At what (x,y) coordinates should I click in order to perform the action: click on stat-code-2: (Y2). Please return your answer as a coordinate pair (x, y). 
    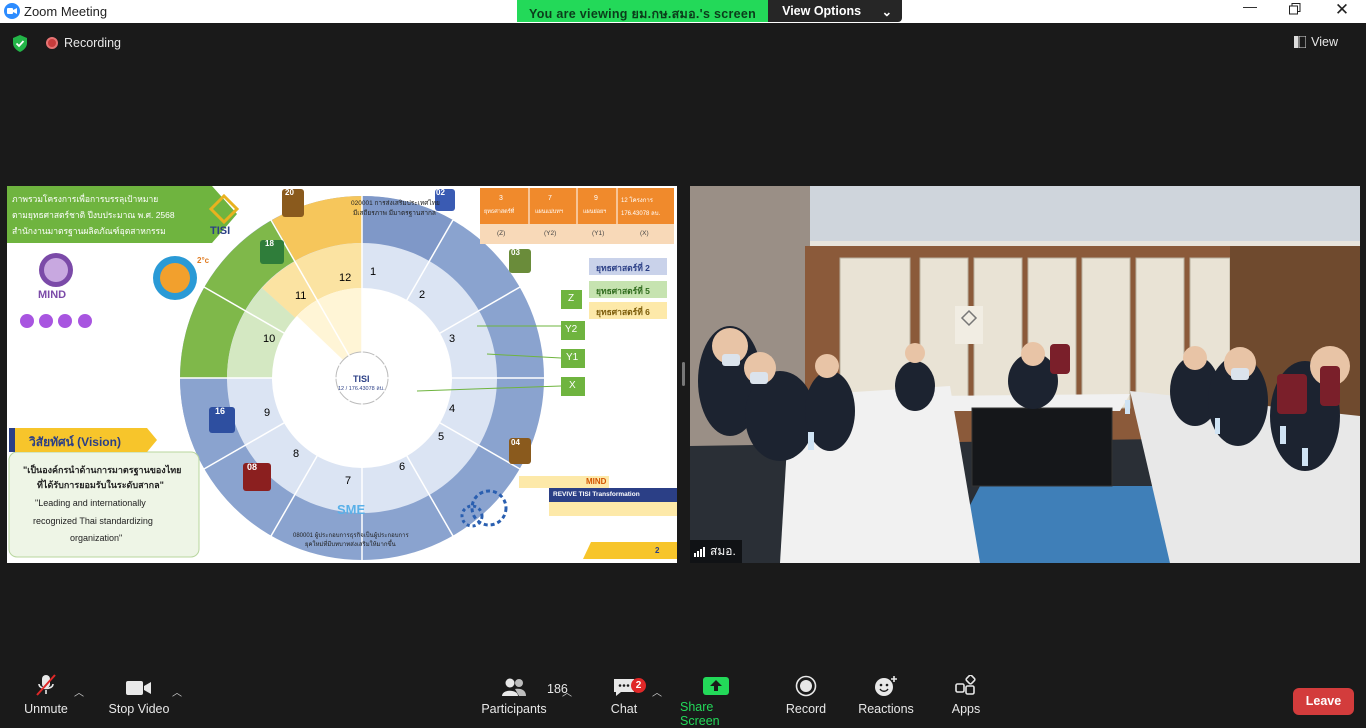
    Looking at the image, I should click on (550, 233).